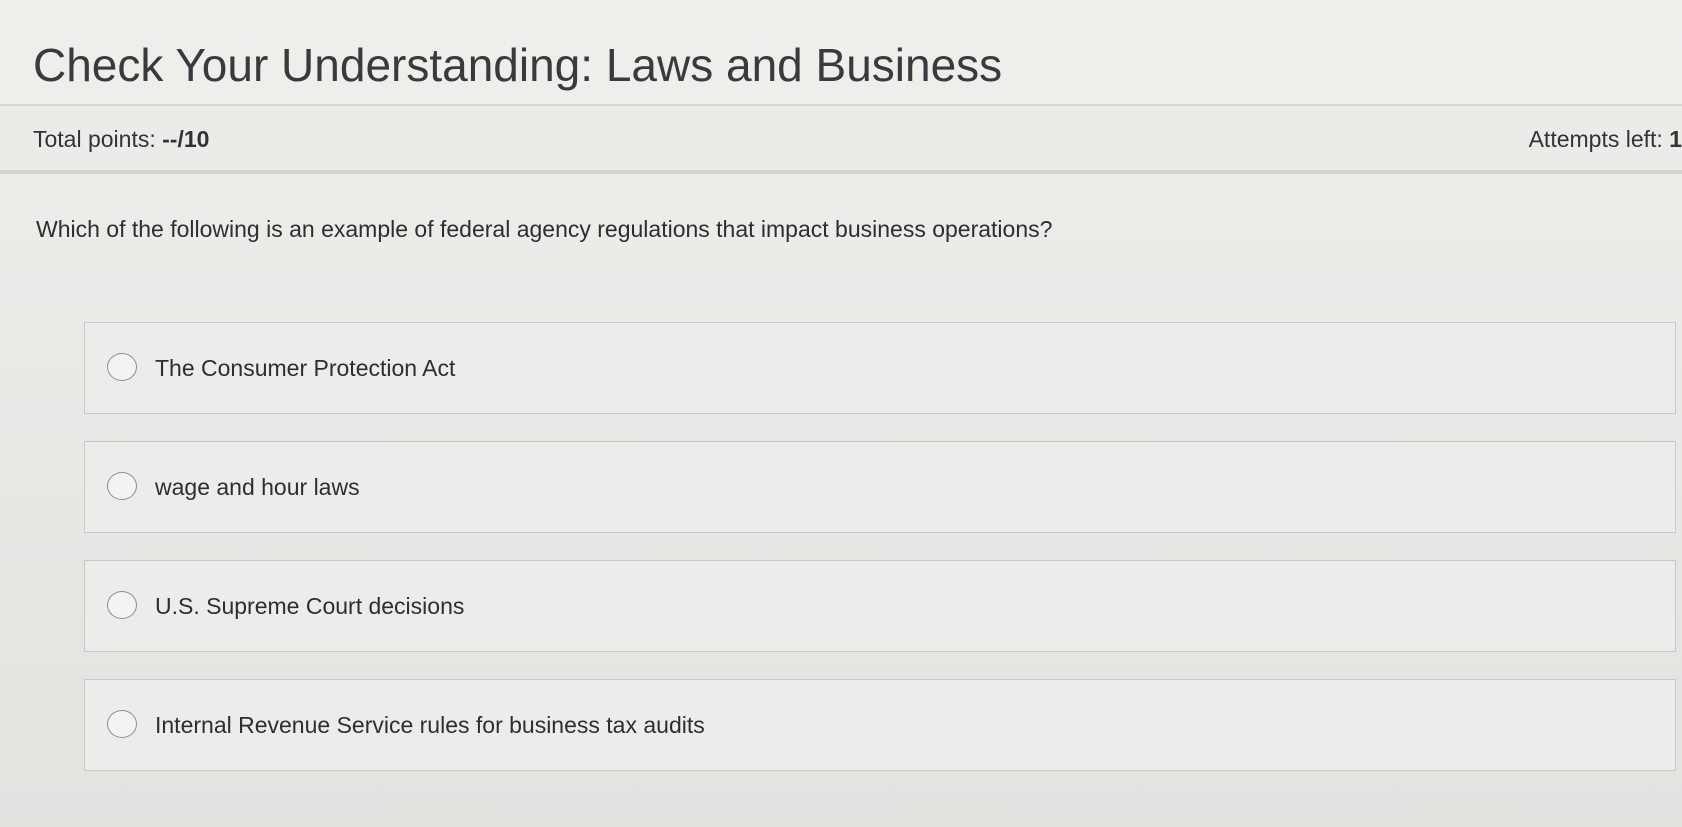 This screenshot has height=827, width=1682. I want to click on attempts-left-label: Attempts left:, so click(1599, 139).